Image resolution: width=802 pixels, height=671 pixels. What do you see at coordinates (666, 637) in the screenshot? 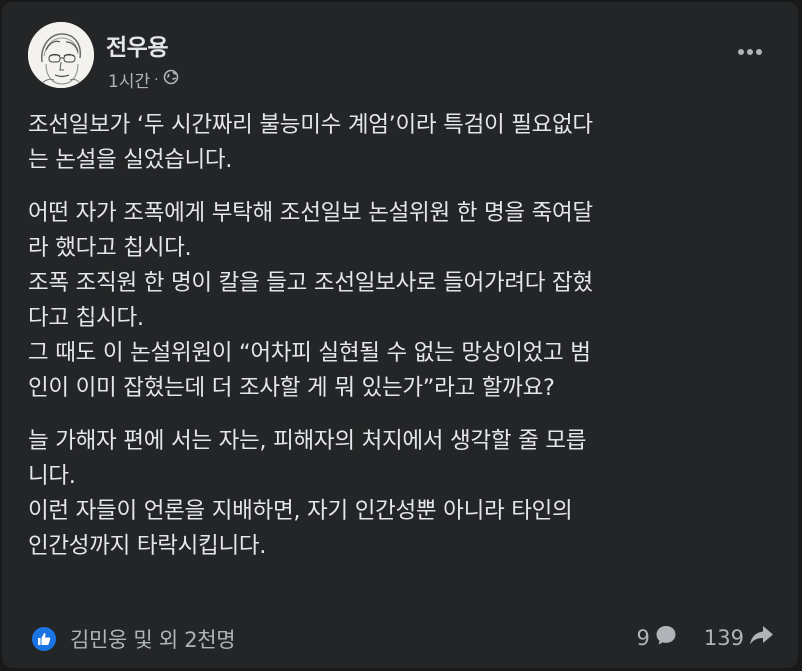
I see `comment-icon` at bounding box center [666, 637].